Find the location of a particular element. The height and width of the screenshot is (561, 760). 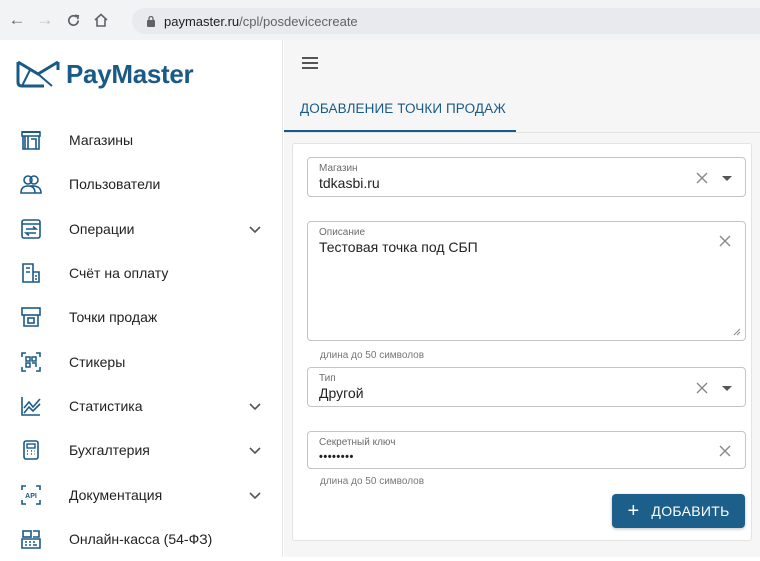

sidebar-item-invoice: Счёт на оплату is located at coordinates (141, 273).